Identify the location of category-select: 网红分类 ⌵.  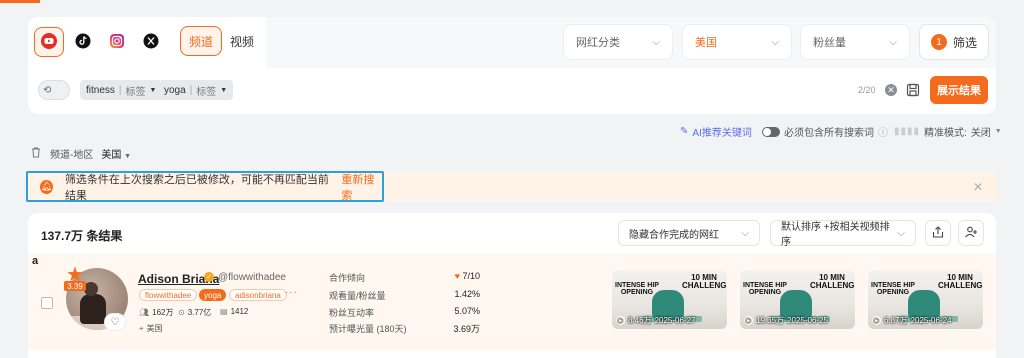
(618, 42).